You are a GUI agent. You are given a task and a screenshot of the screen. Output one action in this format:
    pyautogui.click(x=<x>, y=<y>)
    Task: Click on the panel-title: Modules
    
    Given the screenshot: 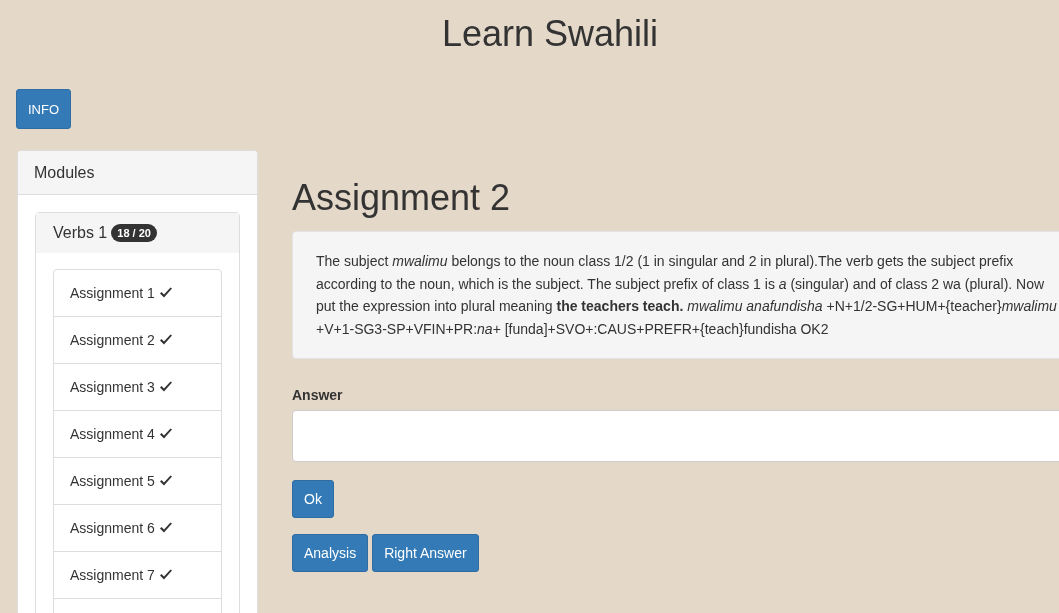 What is the action you would take?
    pyautogui.click(x=137, y=173)
    